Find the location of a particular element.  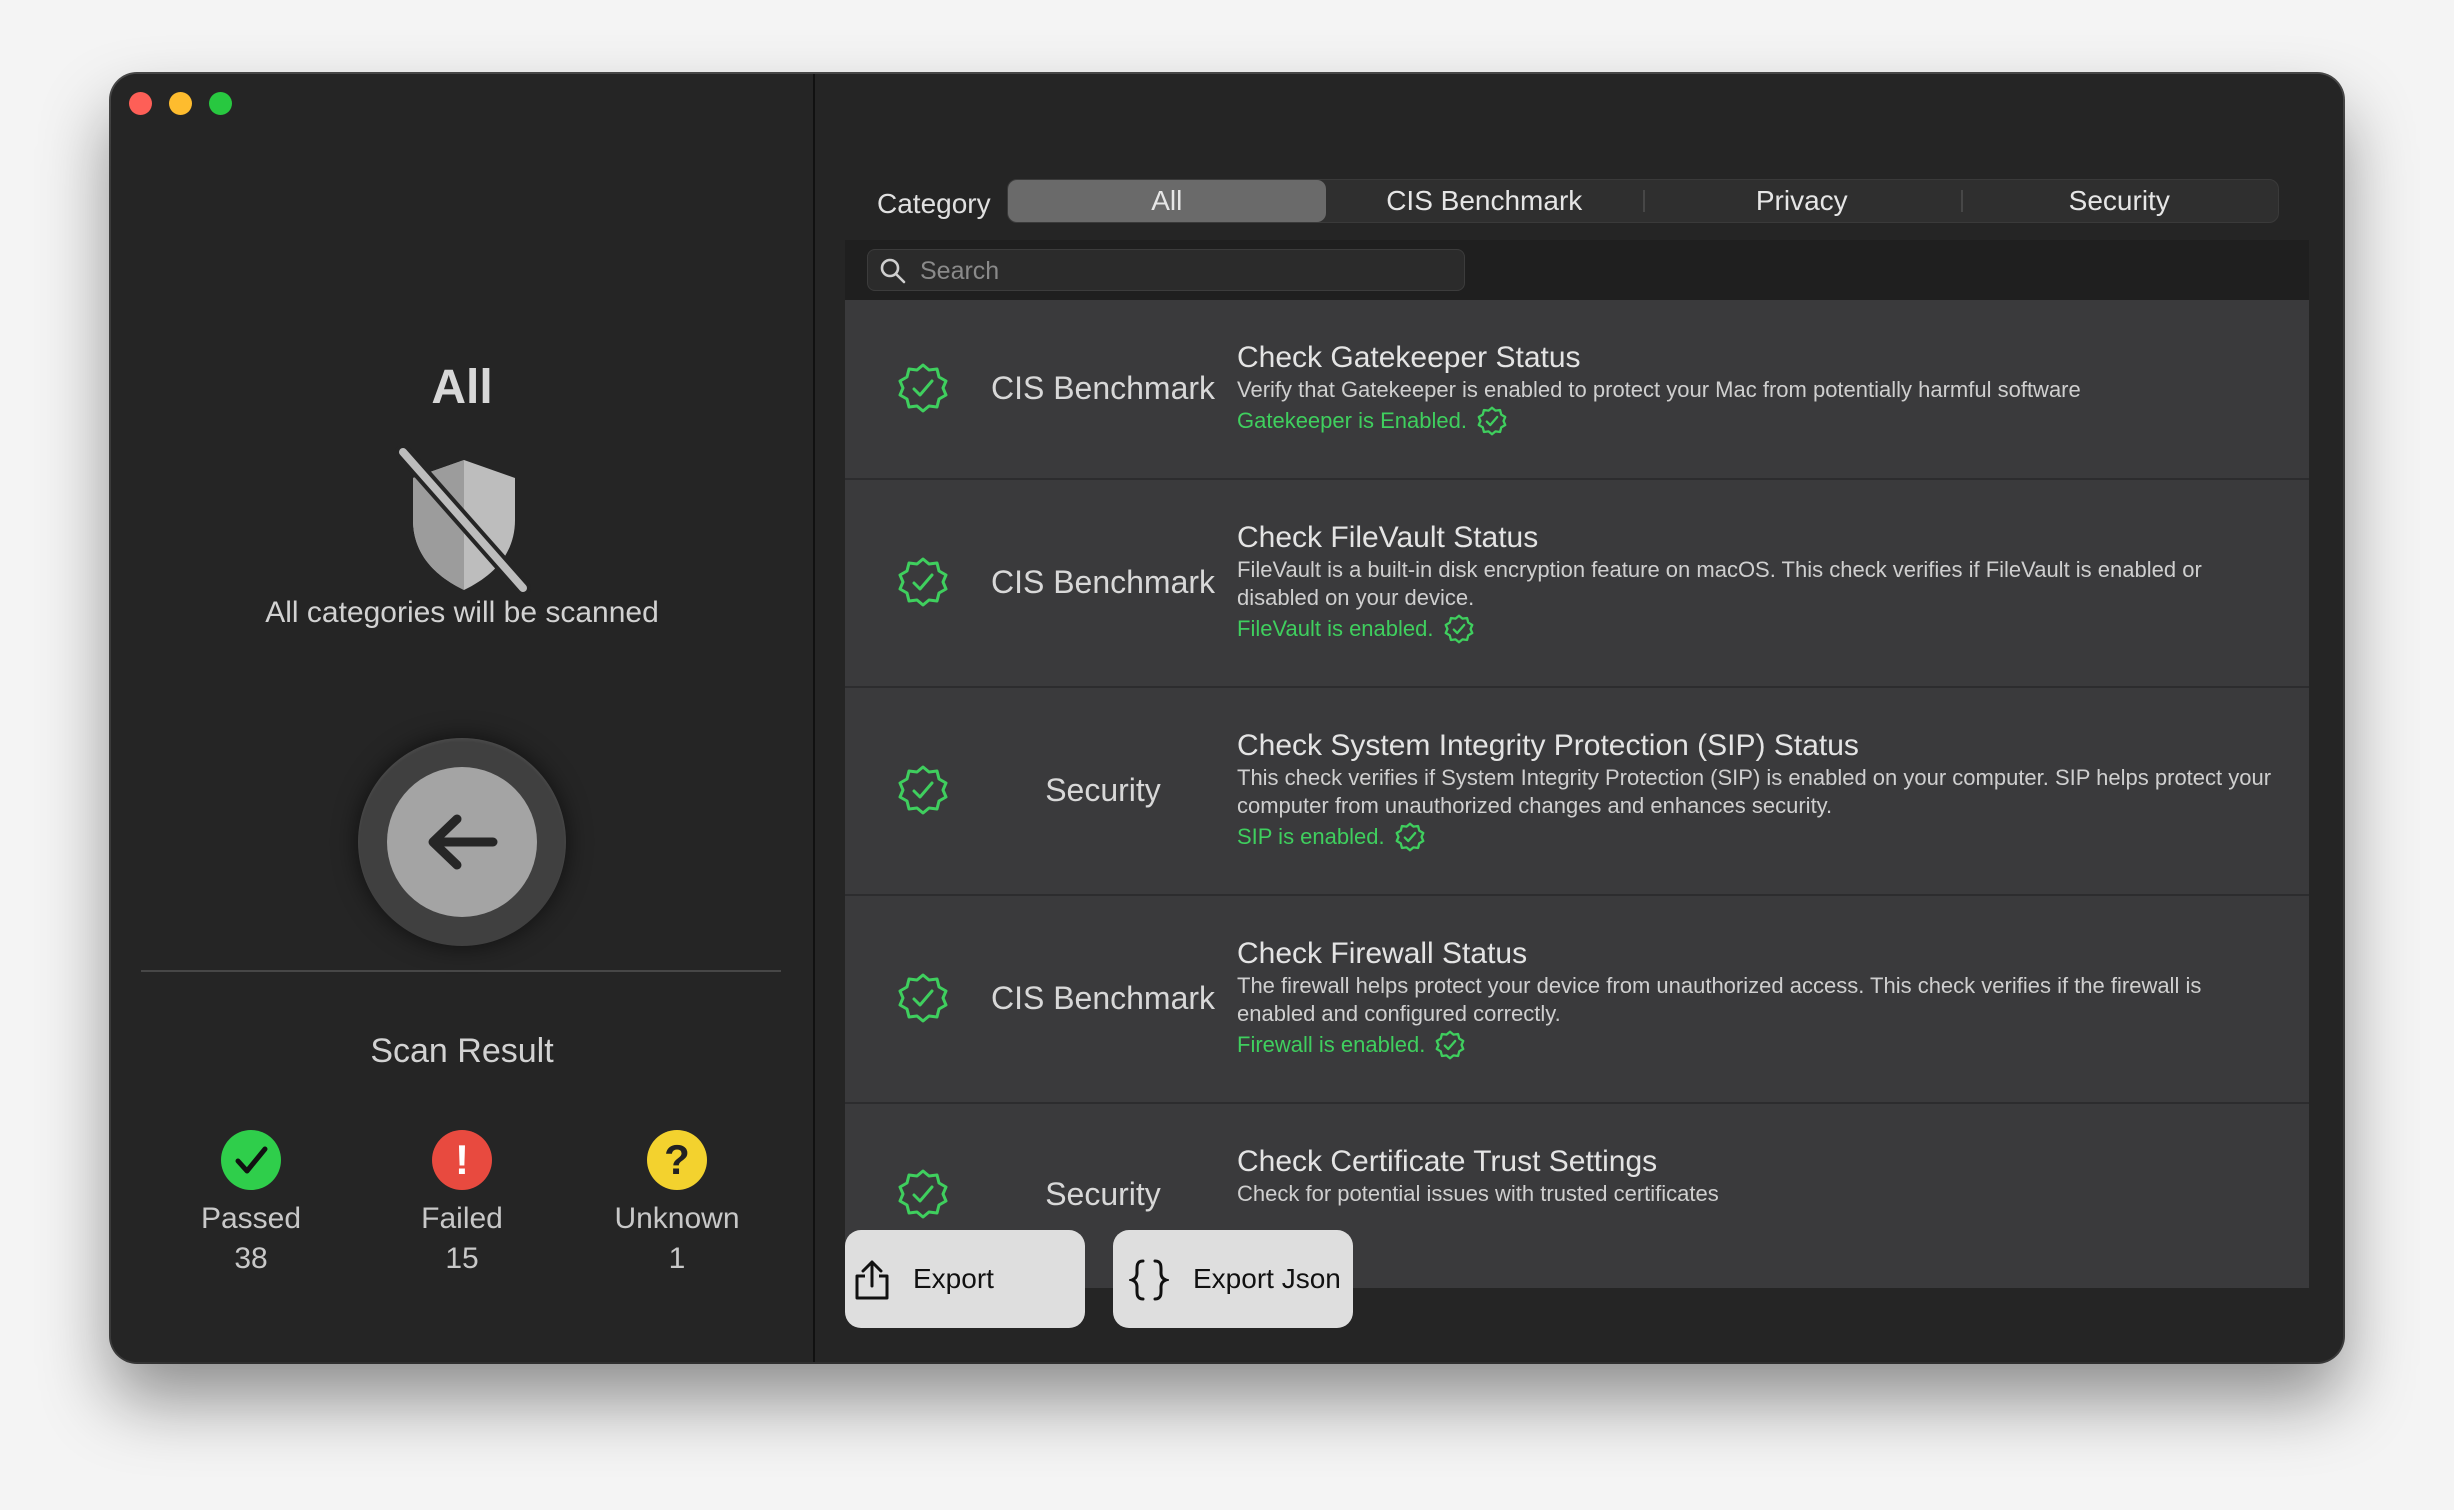

stat-unknown: ? Unknown 1 is located at coordinates (677, 1203).